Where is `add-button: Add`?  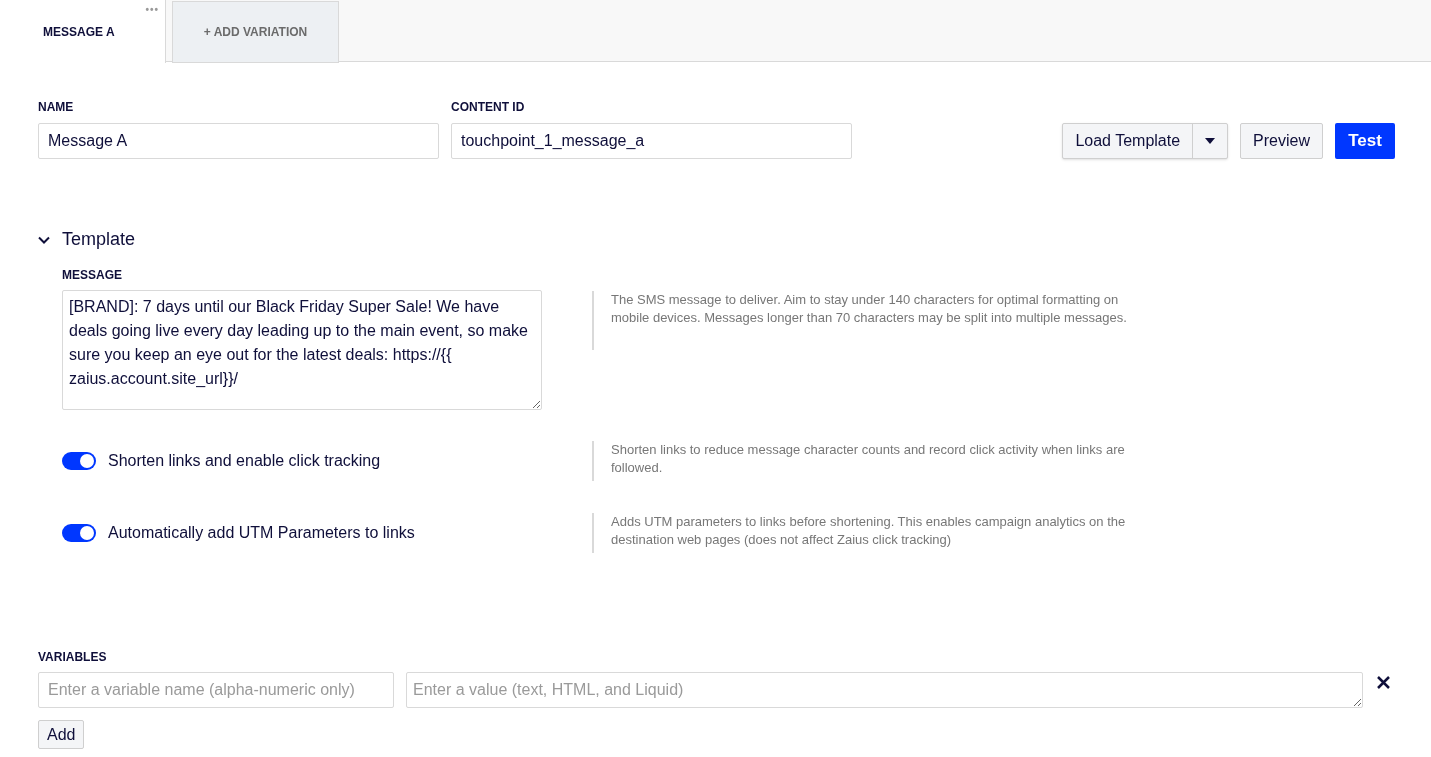 add-button: Add is located at coordinates (61, 734).